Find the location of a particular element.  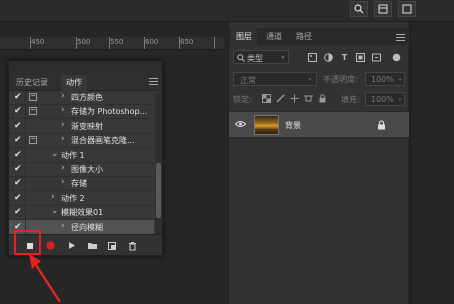

ruler-label: 500 is located at coordinates (84, 42).